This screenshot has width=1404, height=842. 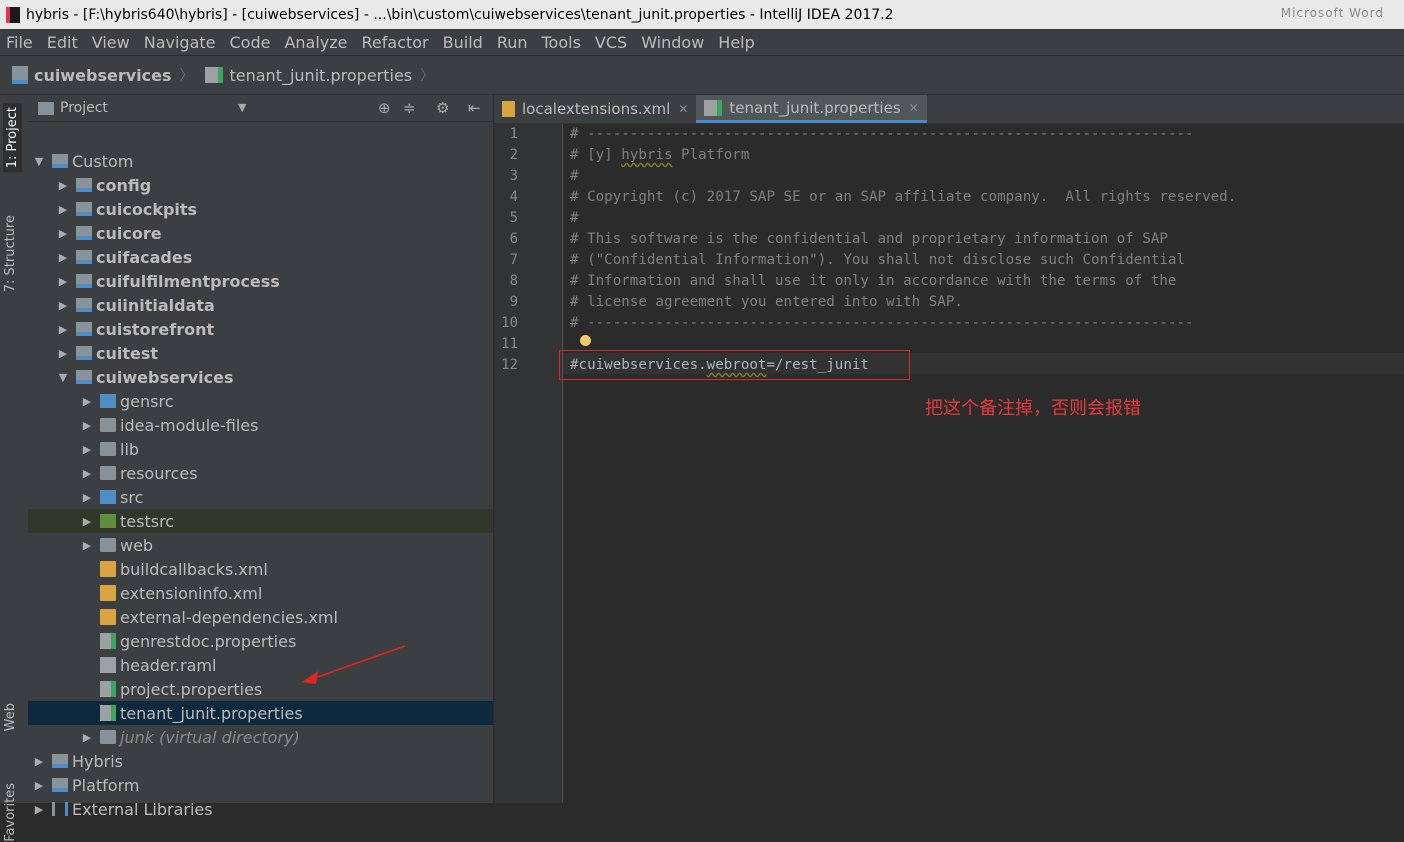 What do you see at coordinates (39, 809) in the screenshot?
I see `collapsed-arrow-icon: ▶` at bounding box center [39, 809].